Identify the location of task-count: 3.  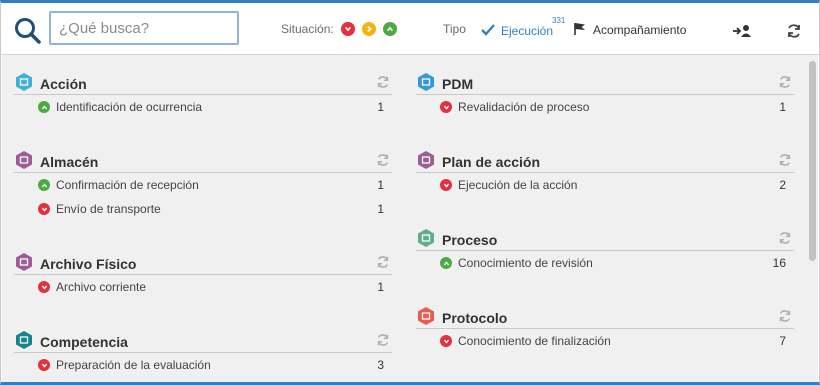
(380, 365).